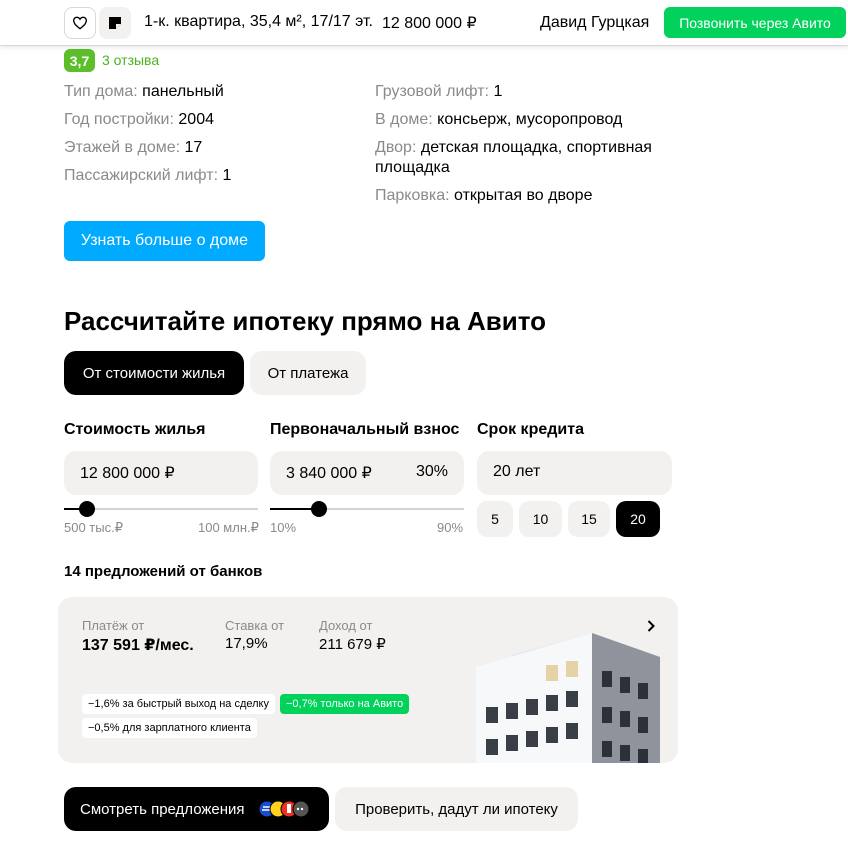 This screenshot has width=848, height=843. I want to click on payment-value: 137 591 ₽/мес., so click(138, 645).